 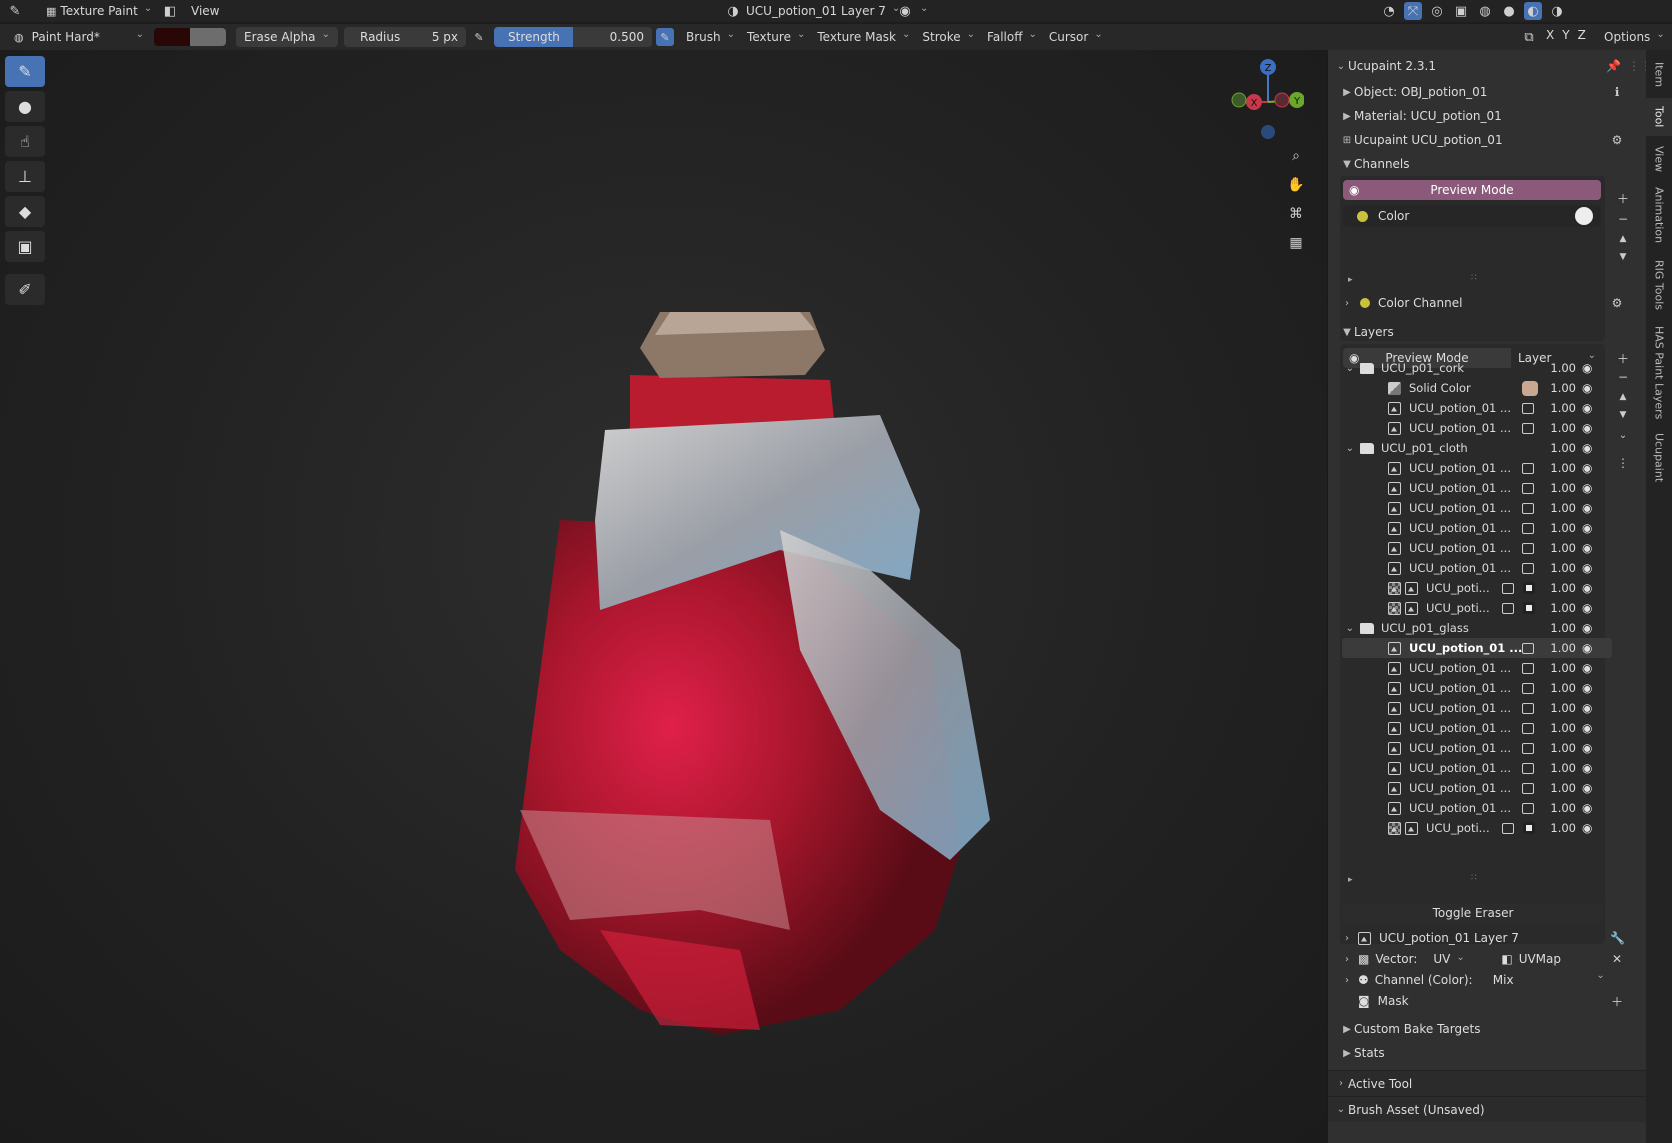 I want to click on menu-texture-mask: Texture Mask, so click(x=863, y=37).